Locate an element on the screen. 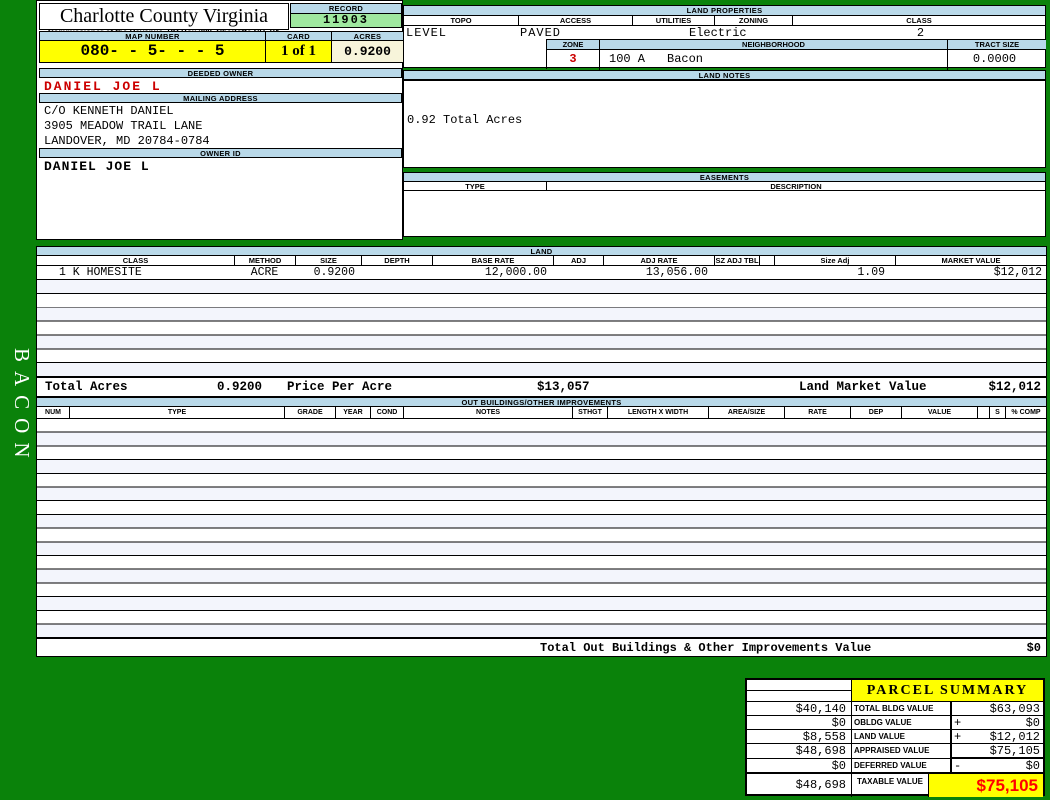 This screenshot has height=800, width=1050. summary-row-taxable: $48,698 TAXABLE VALUE $75,105 is located at coordinates (895, 784).